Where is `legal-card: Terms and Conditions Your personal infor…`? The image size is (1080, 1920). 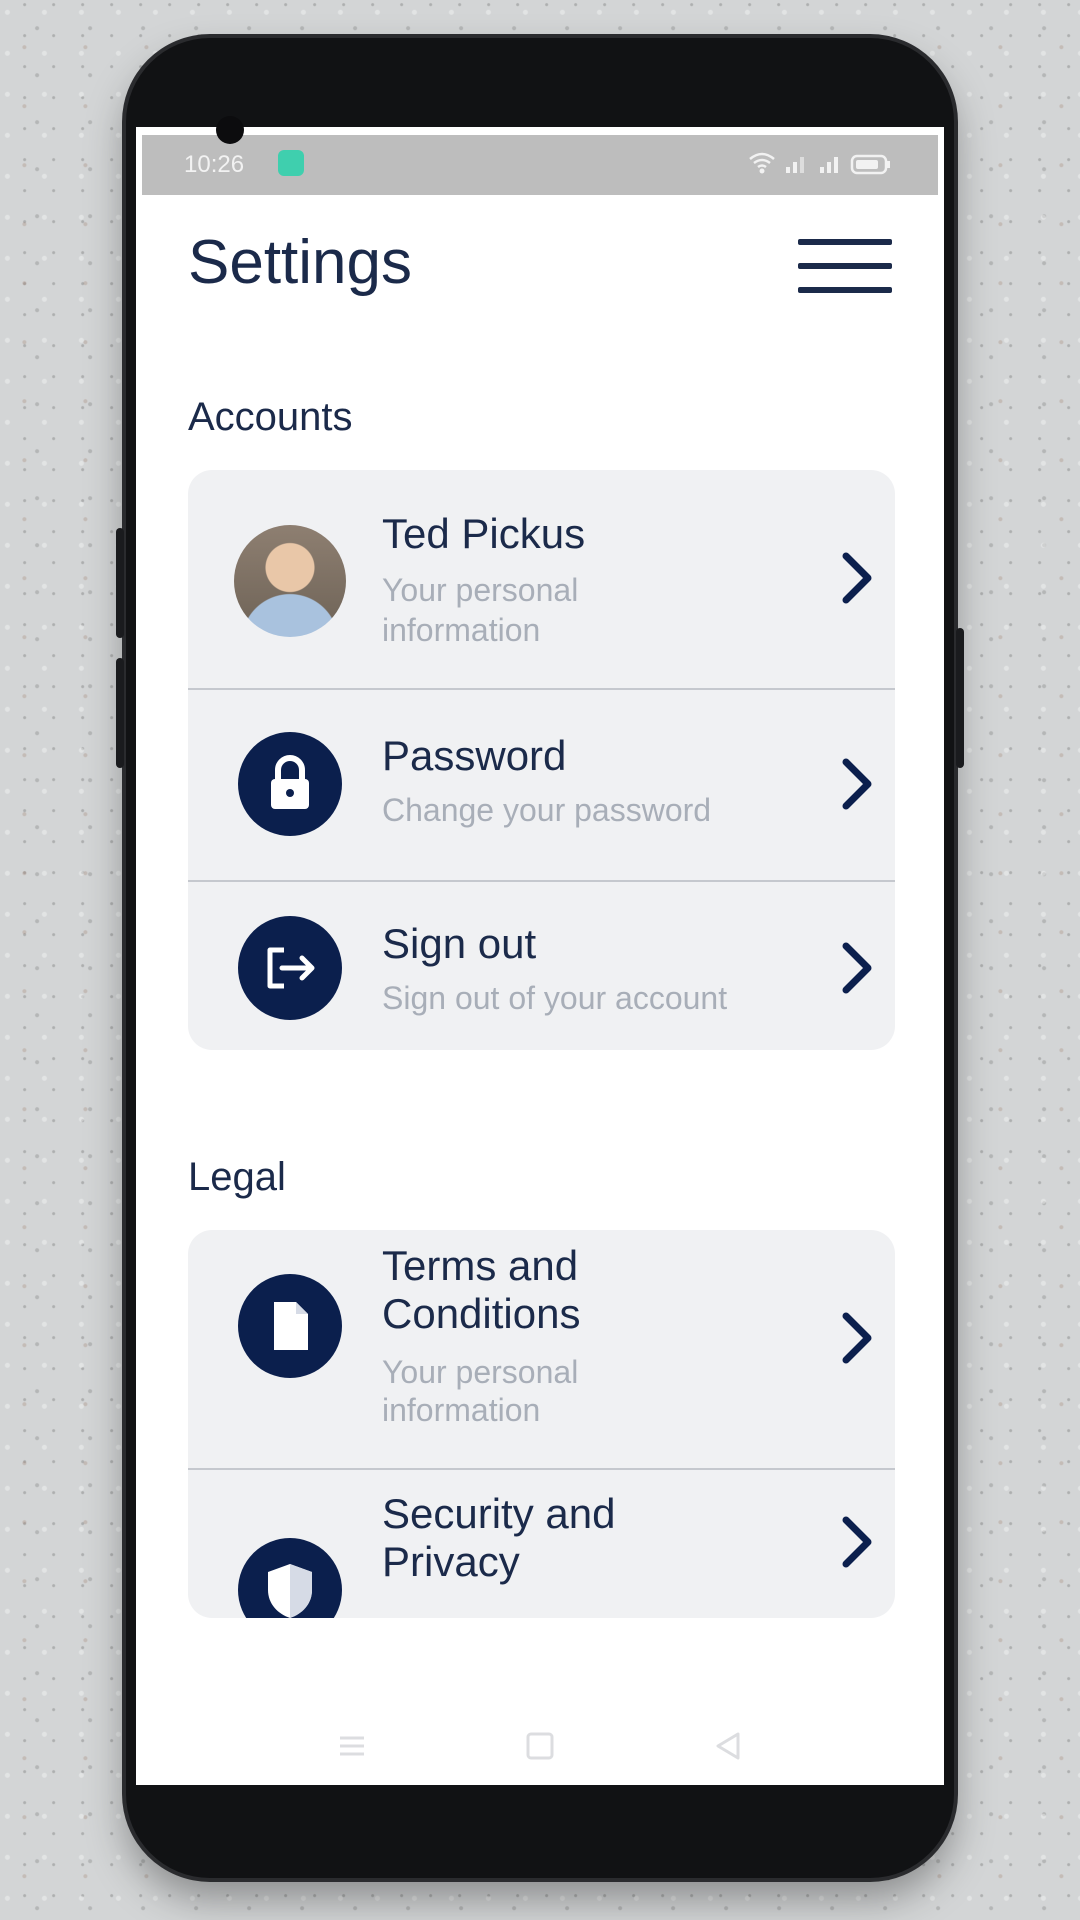 legal-card: Terms and Conditions Your personal infor… is located at coordinates (541, 1424).